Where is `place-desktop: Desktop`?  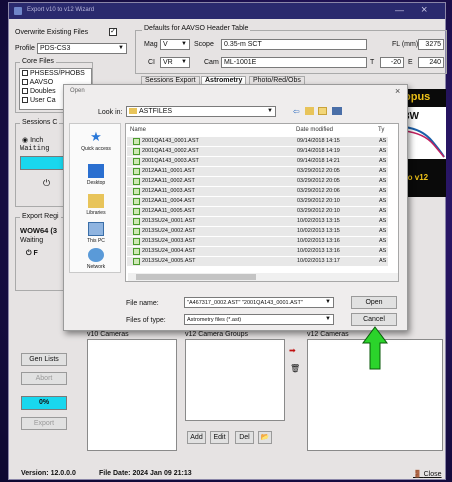 place-desktop: Desktop is located at coordinates (96, 175).